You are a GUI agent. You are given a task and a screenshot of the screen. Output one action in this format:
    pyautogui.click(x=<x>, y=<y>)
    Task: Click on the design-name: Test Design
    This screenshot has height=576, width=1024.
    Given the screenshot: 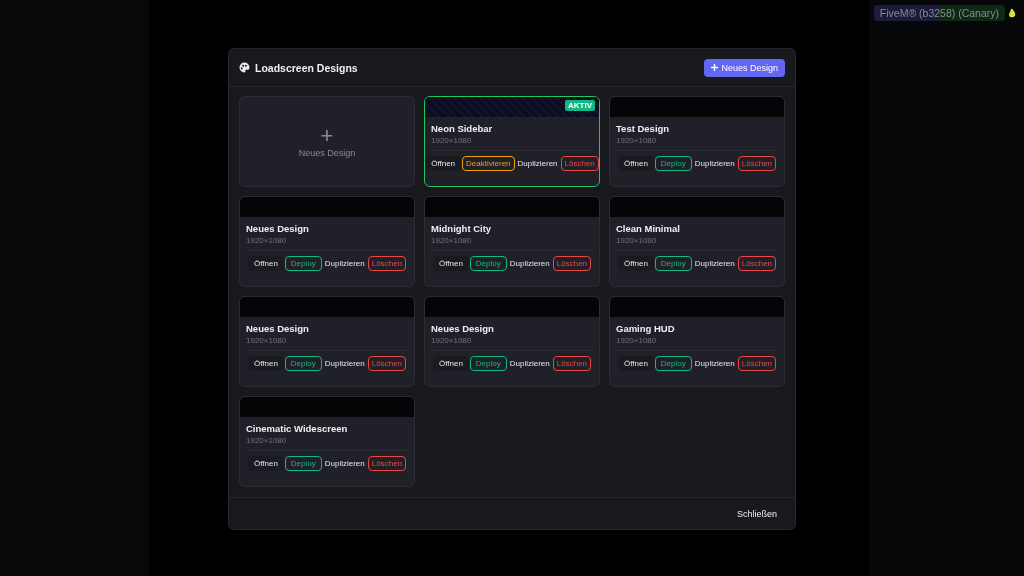 What is the action you would take?
    pyautogui.click(x=643, y=128)
    